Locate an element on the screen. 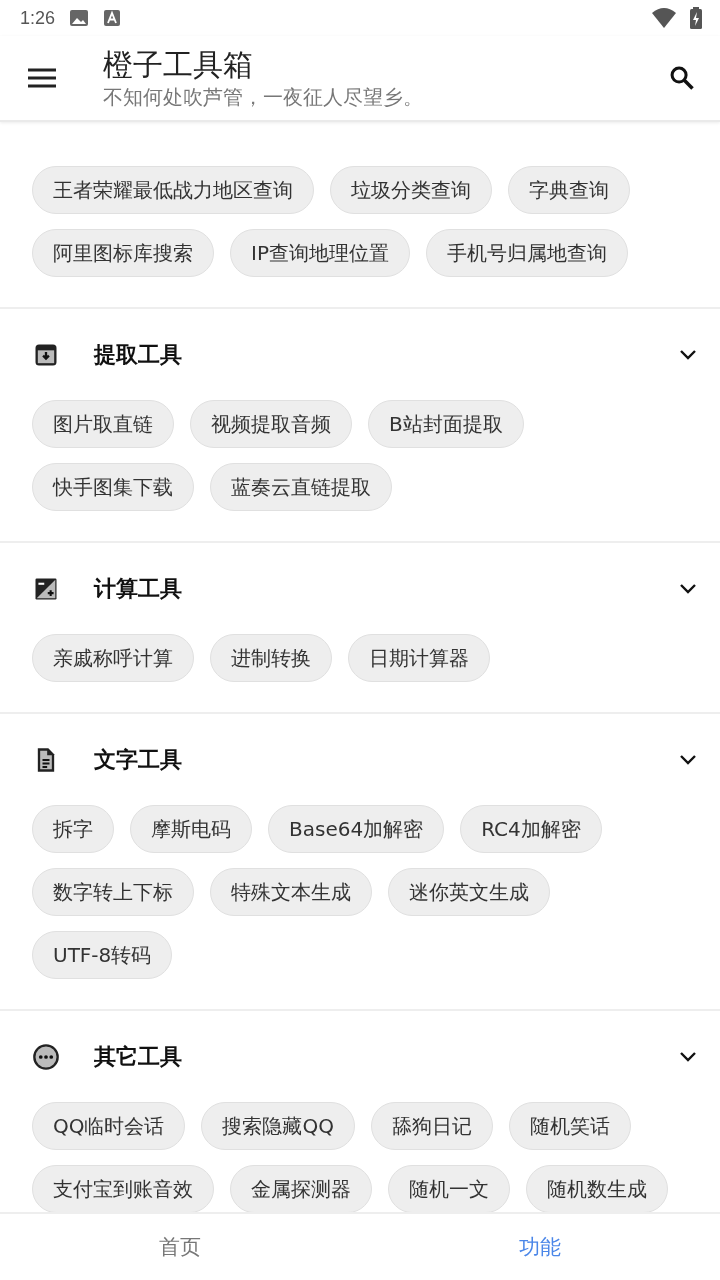 This screenshot has height=1280, width=720. tool-chip: 随机笑话 is located at coordinates (569, 1126).